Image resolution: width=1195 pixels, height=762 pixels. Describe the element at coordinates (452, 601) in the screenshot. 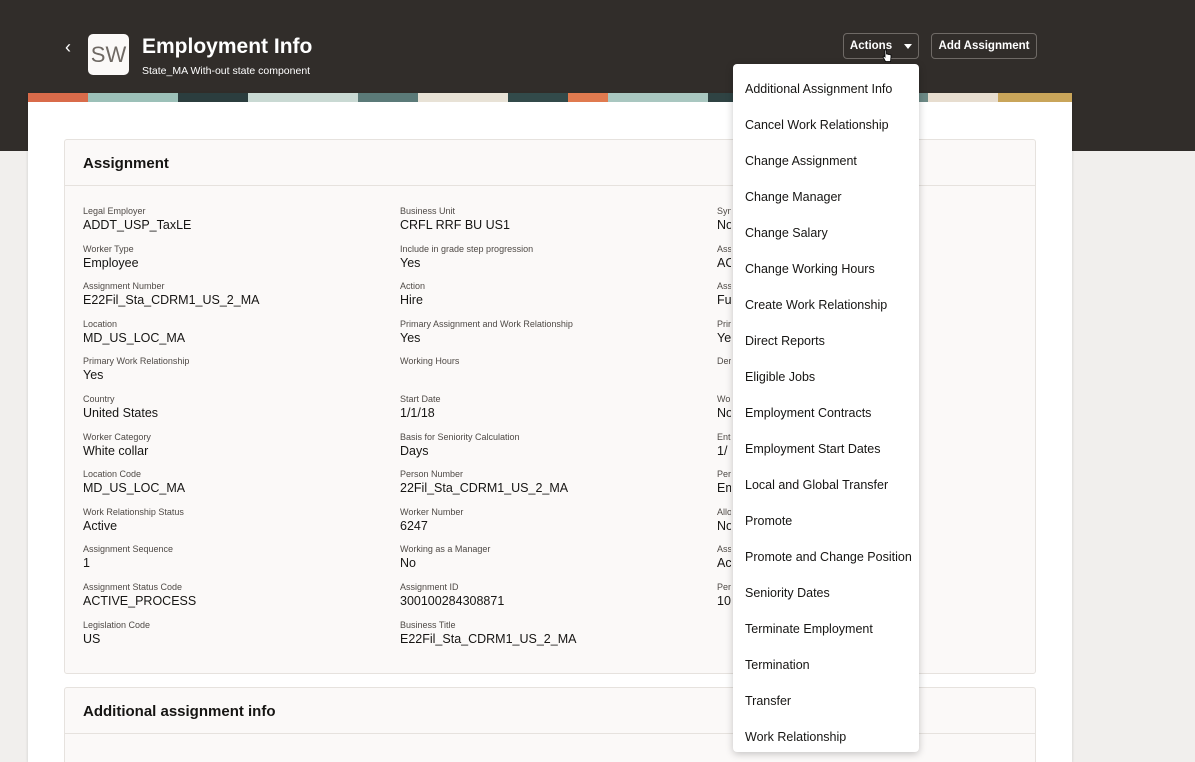

I see `field-value: 300100284308871` at that location.